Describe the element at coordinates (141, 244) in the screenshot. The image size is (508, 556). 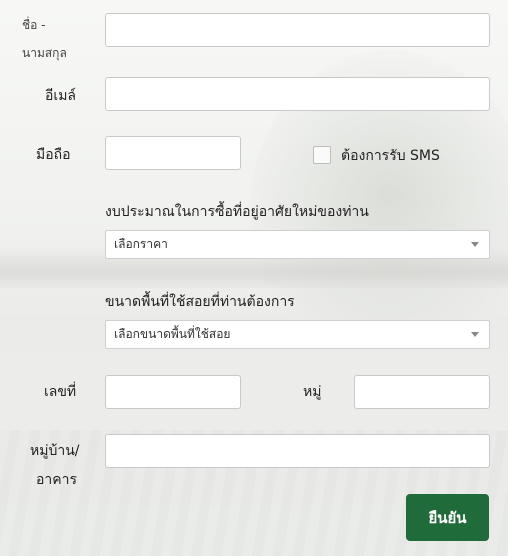
I see `budget-select-value: เลือกราคา` at that location.